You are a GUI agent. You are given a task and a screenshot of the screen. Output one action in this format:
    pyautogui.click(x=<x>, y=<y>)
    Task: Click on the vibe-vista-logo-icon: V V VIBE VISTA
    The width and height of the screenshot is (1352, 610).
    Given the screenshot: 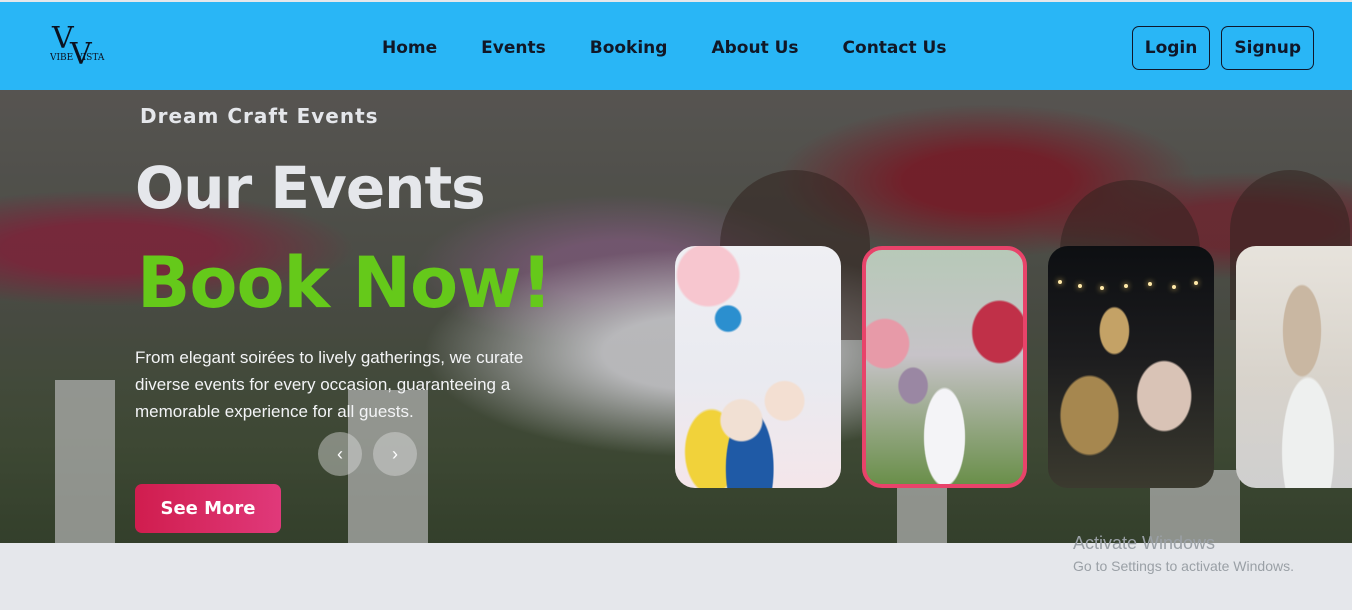 What is the action you would take?
    pyautogui.click(x=77, y=46)
    